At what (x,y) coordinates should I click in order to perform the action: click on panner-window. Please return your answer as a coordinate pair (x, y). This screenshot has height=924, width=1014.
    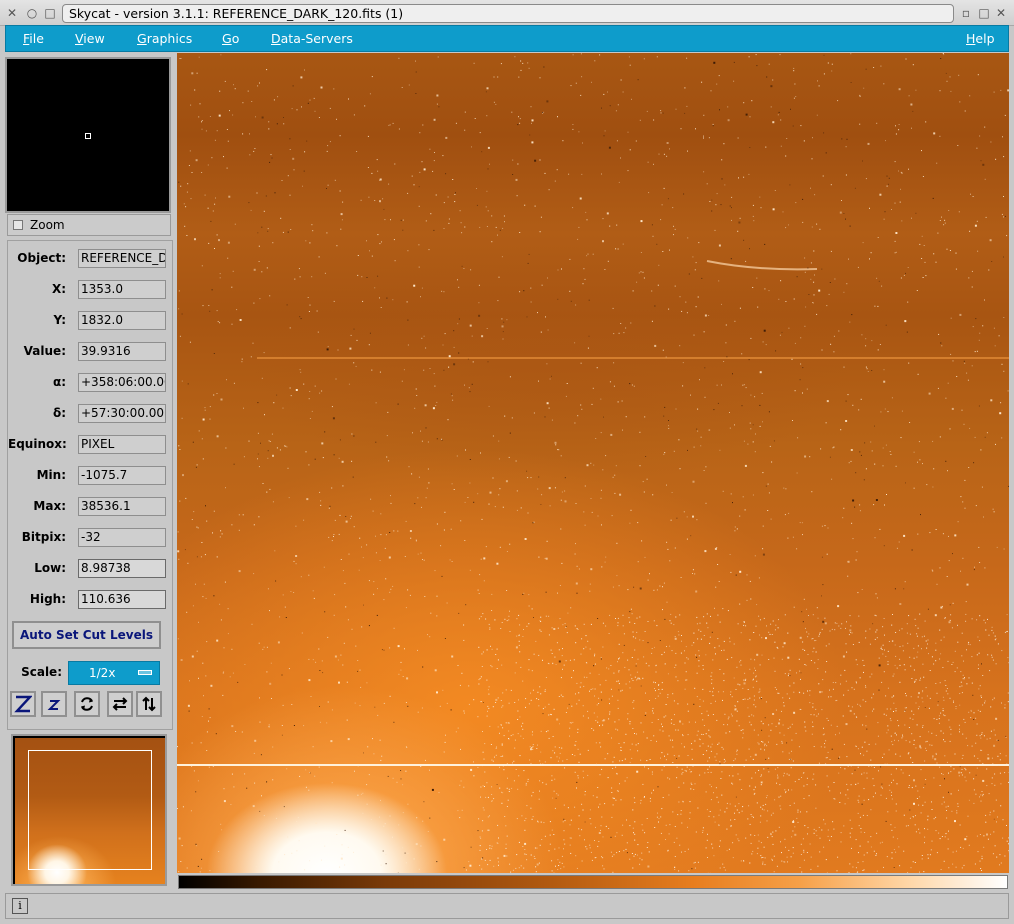
    Looking at the image, I should click on (89, 810).